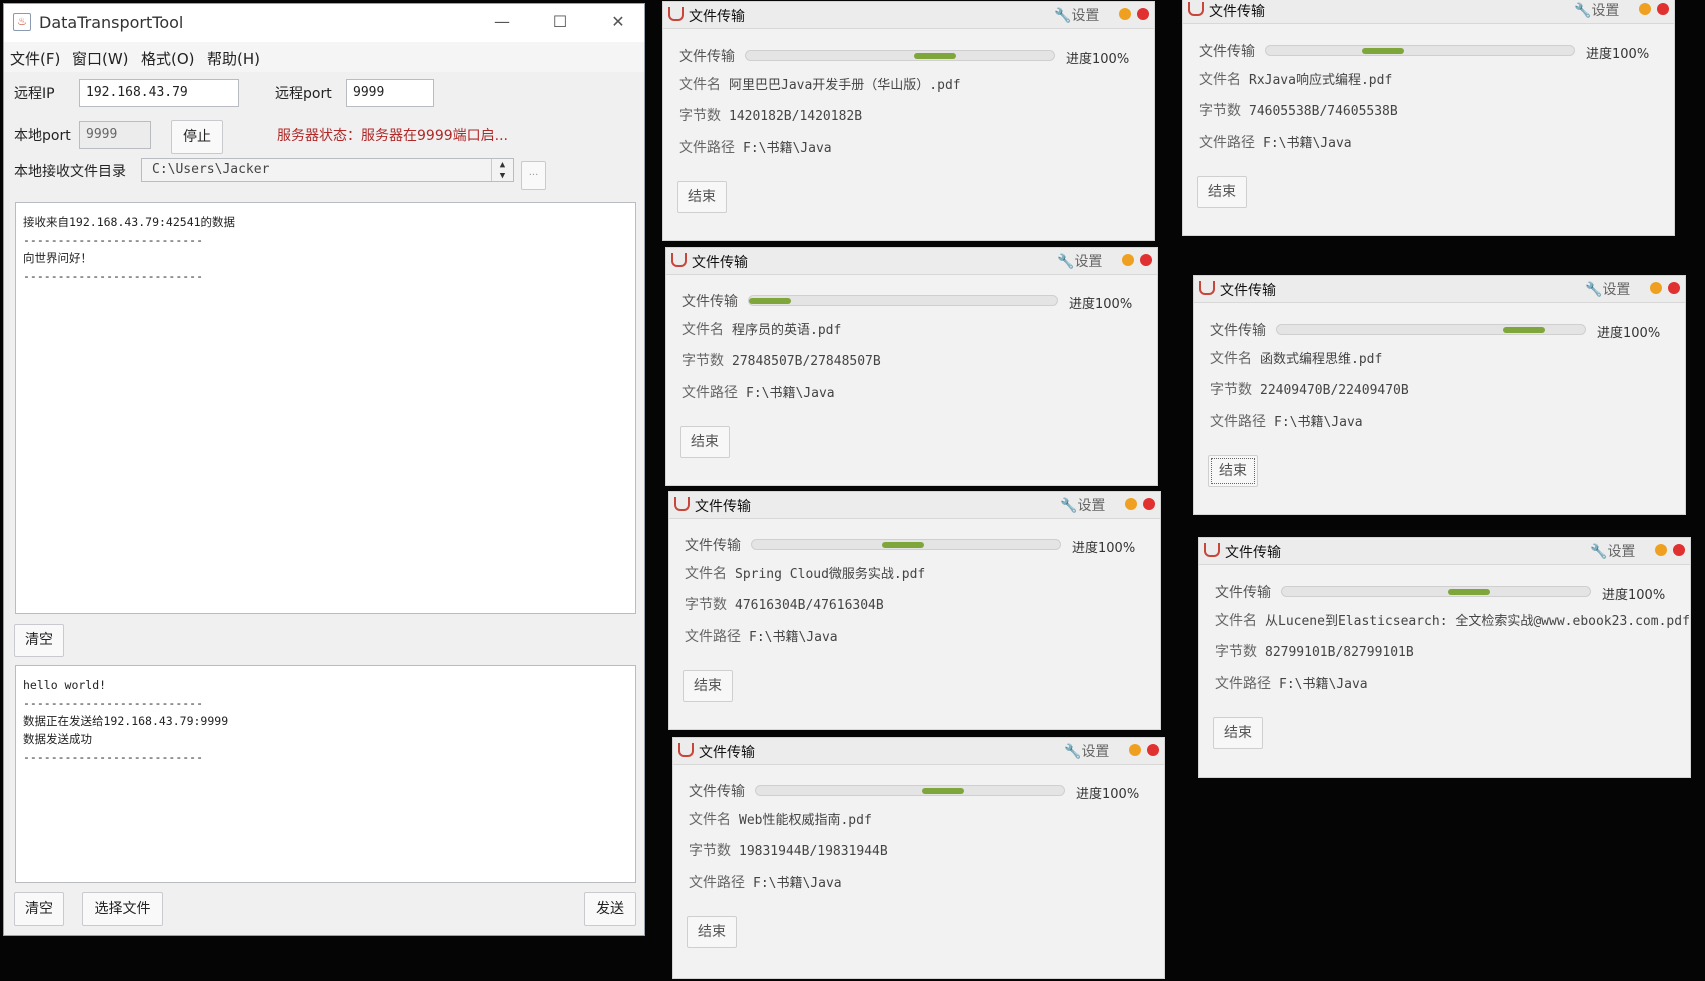 Image resolution: width=1705 pixels, height=981 pixels. Describe the element at coordinates (39, 640) in the screenshot. I see `clear-receive-button: 清空` at that location.